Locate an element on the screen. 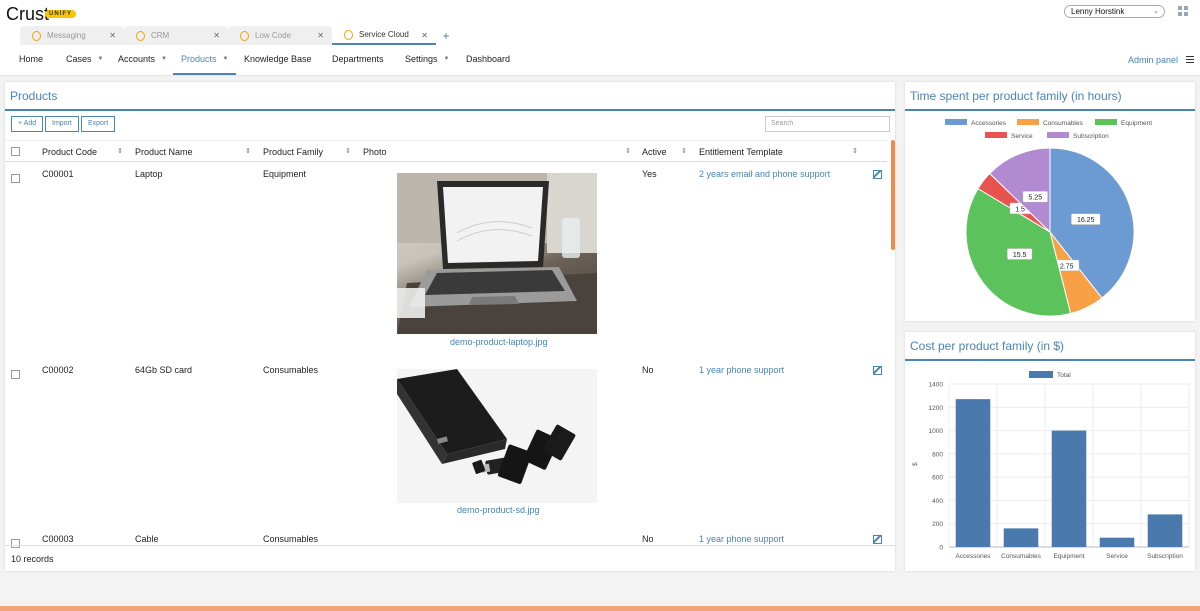  photo-filename-link: demo-product-sd.jpg is located at coordinates (498, 510).